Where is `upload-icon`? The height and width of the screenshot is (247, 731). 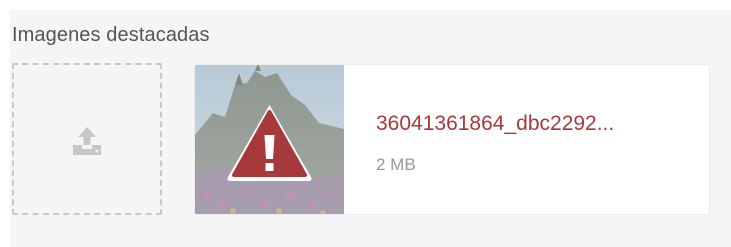 upload-icon is located at coordinates (87, 141).